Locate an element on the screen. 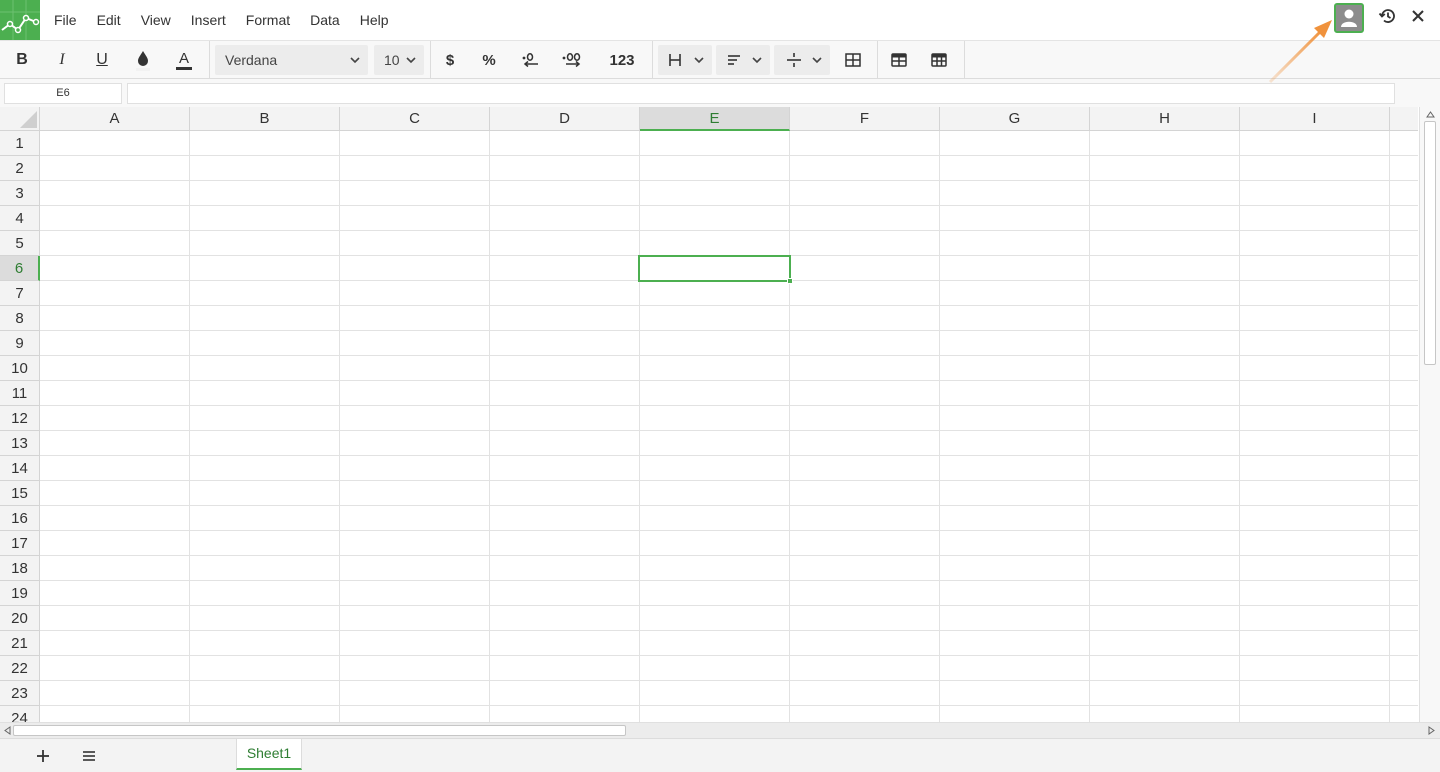  chevron-down-icon is located at coordinates (411, 60).